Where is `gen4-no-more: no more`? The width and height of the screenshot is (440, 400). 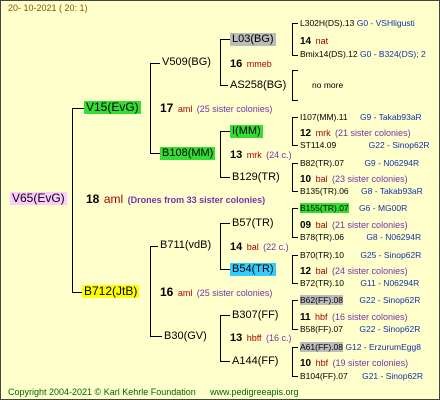 gen4-no-more: no more is located at coordinates (328, 85).